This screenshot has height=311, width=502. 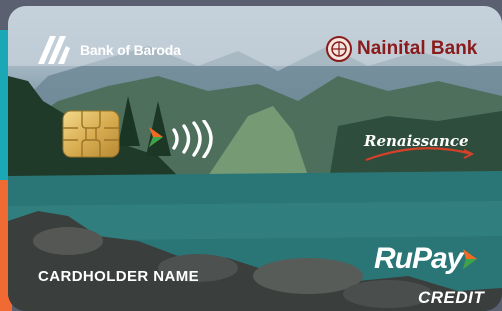 What do you see at coordinates (54, 50) in the screenshot?
I see `bank-of-baroda-logo-icon` at bounding box center [54, 50].